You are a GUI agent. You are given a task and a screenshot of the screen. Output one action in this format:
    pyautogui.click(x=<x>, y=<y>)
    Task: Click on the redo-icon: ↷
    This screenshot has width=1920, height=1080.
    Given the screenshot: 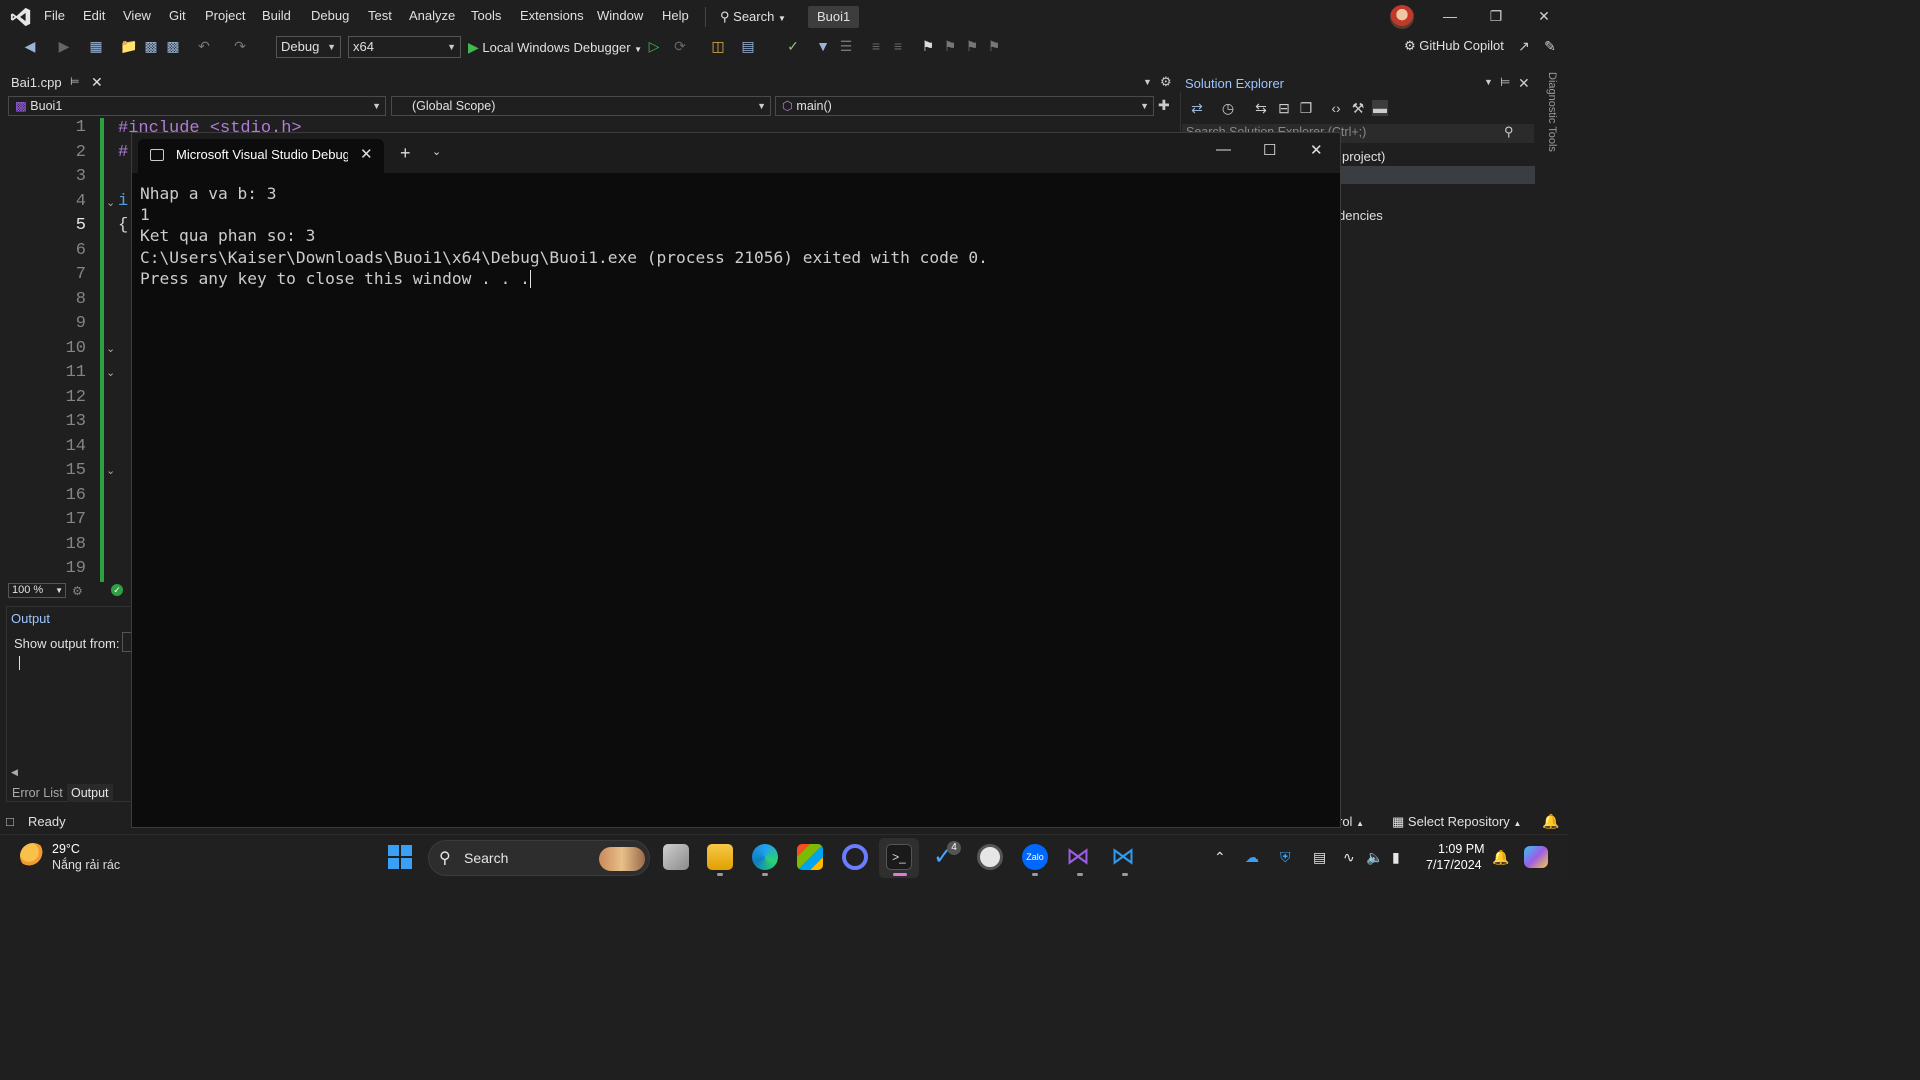 What is the action you would take?
    pyautogui.click(x=240, y=46)
    